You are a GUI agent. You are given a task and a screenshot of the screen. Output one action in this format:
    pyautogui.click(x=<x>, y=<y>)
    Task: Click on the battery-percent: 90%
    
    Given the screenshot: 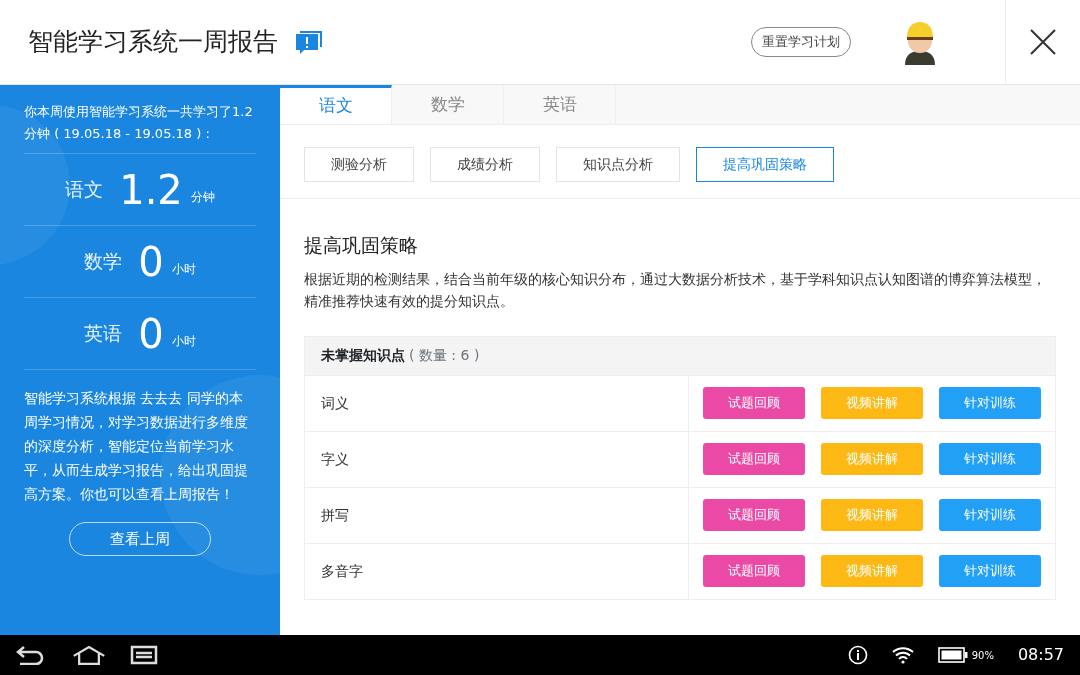 What is the action you would take?
    pyautogui.click(x=982, y=655)
    